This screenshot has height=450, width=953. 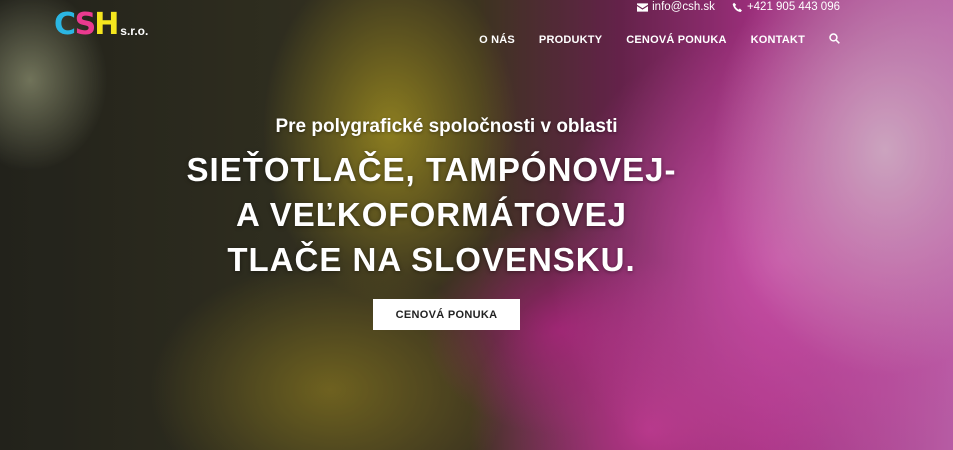 I want to click on price-quote-button: CENOVÁ PONUKA, so click(x=446, y=314).